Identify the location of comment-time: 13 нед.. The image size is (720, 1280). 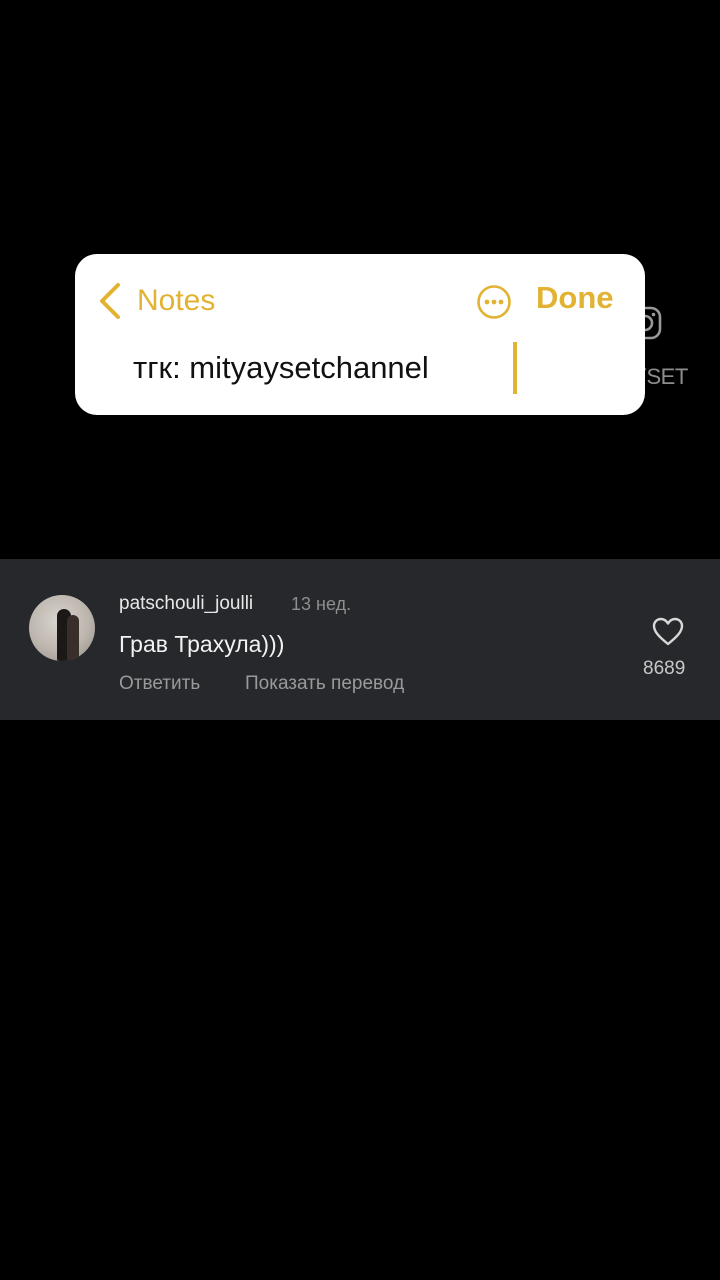
(321, 604).